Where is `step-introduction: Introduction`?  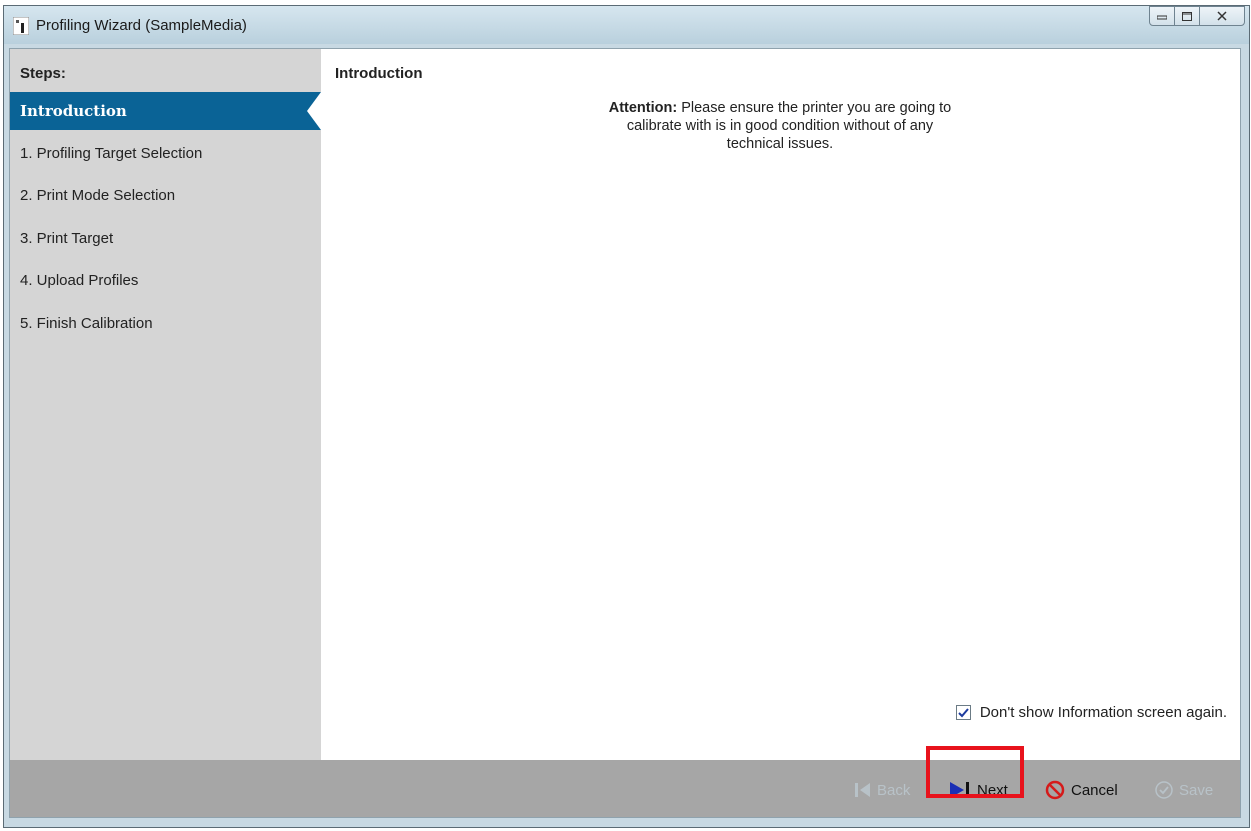
step-introduction: Introduction is located at coordinates (165, 111).